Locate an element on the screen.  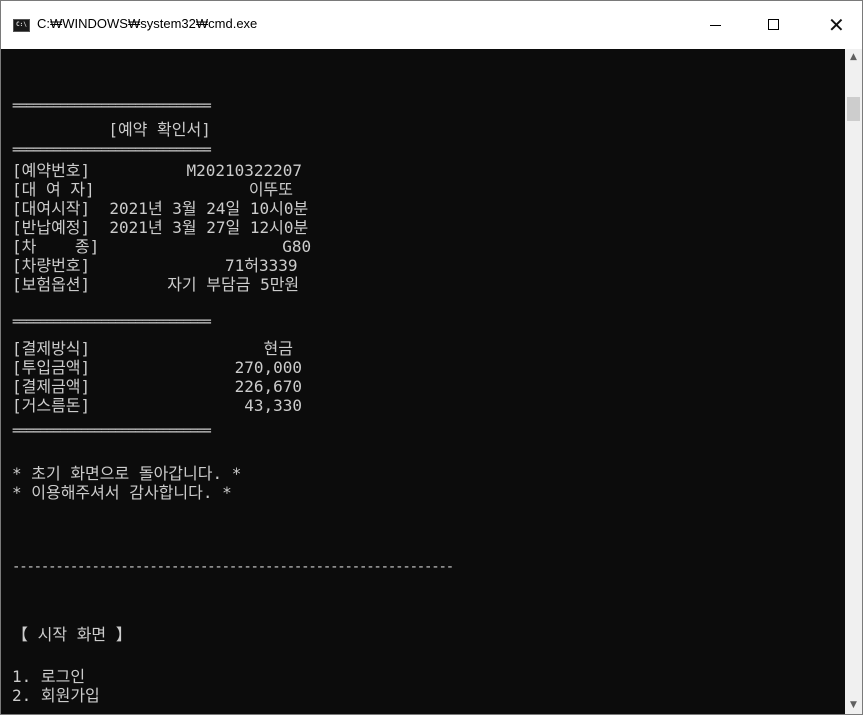
maximize-icon is located at coordinates (773, 24).